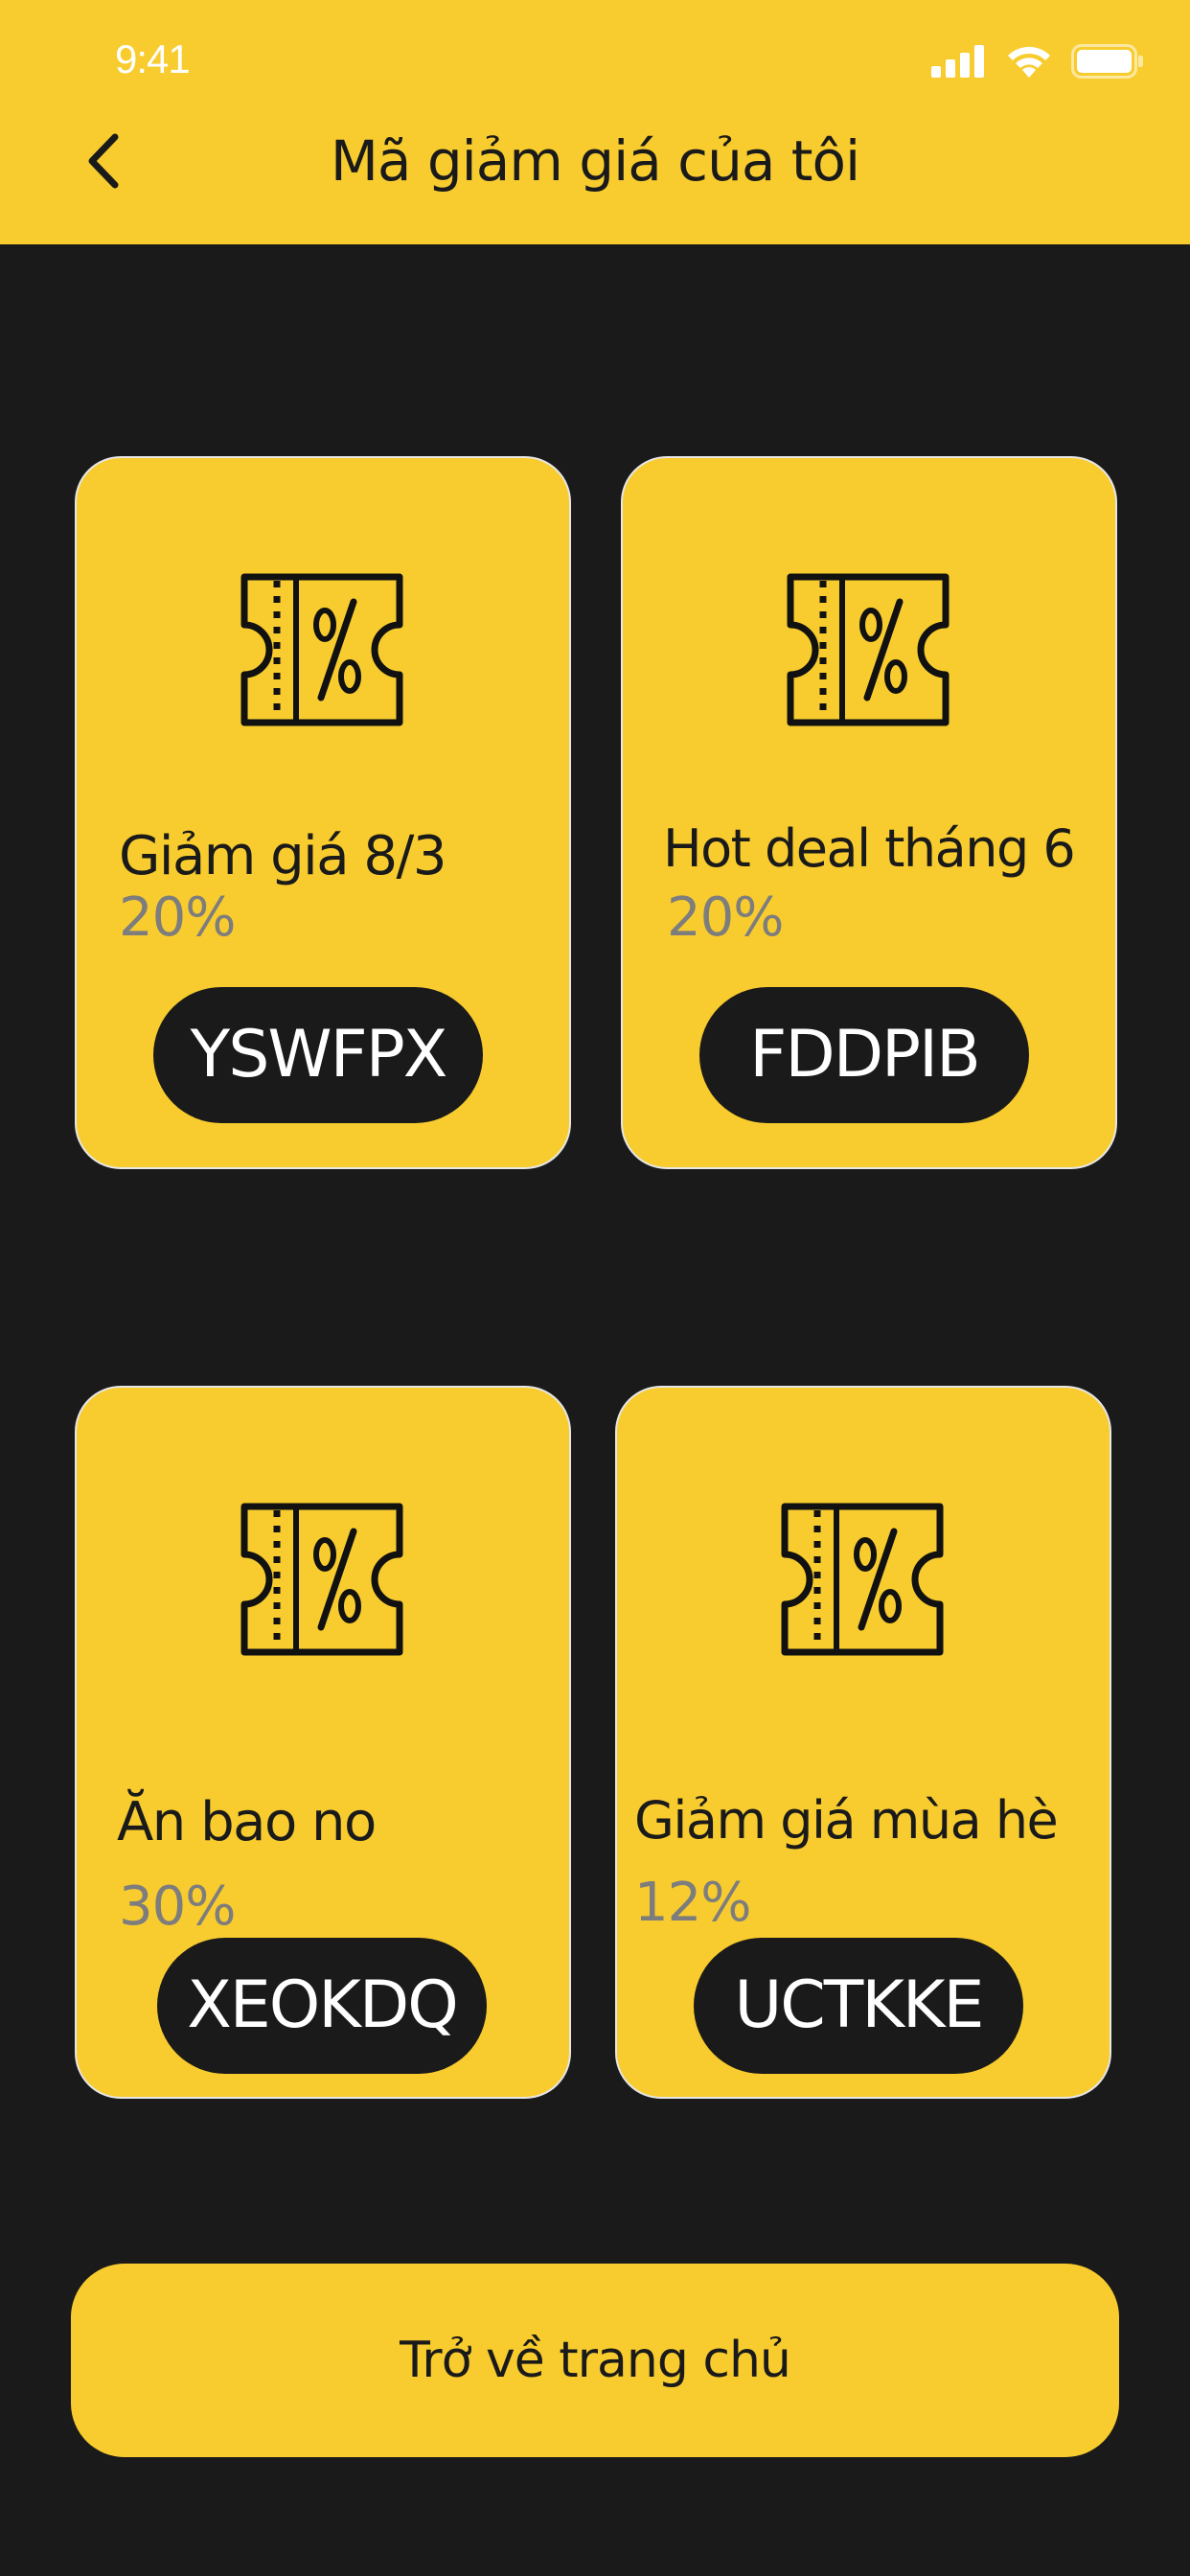 The image size is (1190, 2576). I want to click on page-title: Mã giảm giá của tôi, so click(595, 161).